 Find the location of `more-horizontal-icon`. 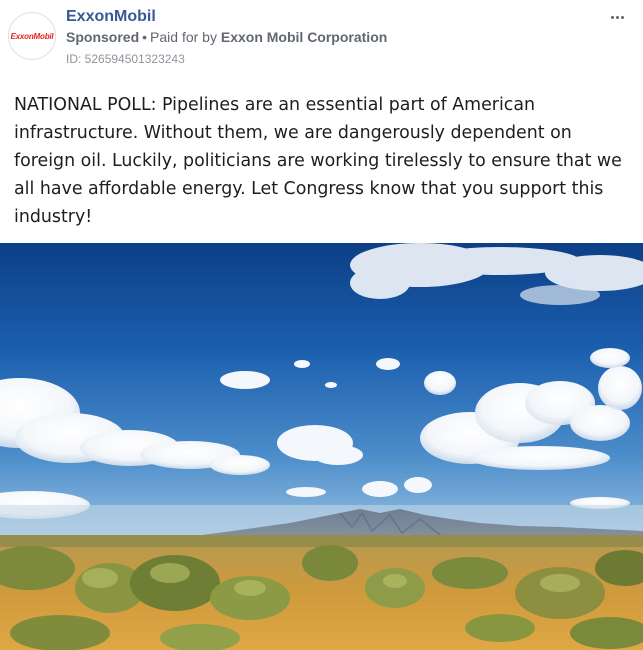

more-horizontal-icon is located at coordinates (617, 17).